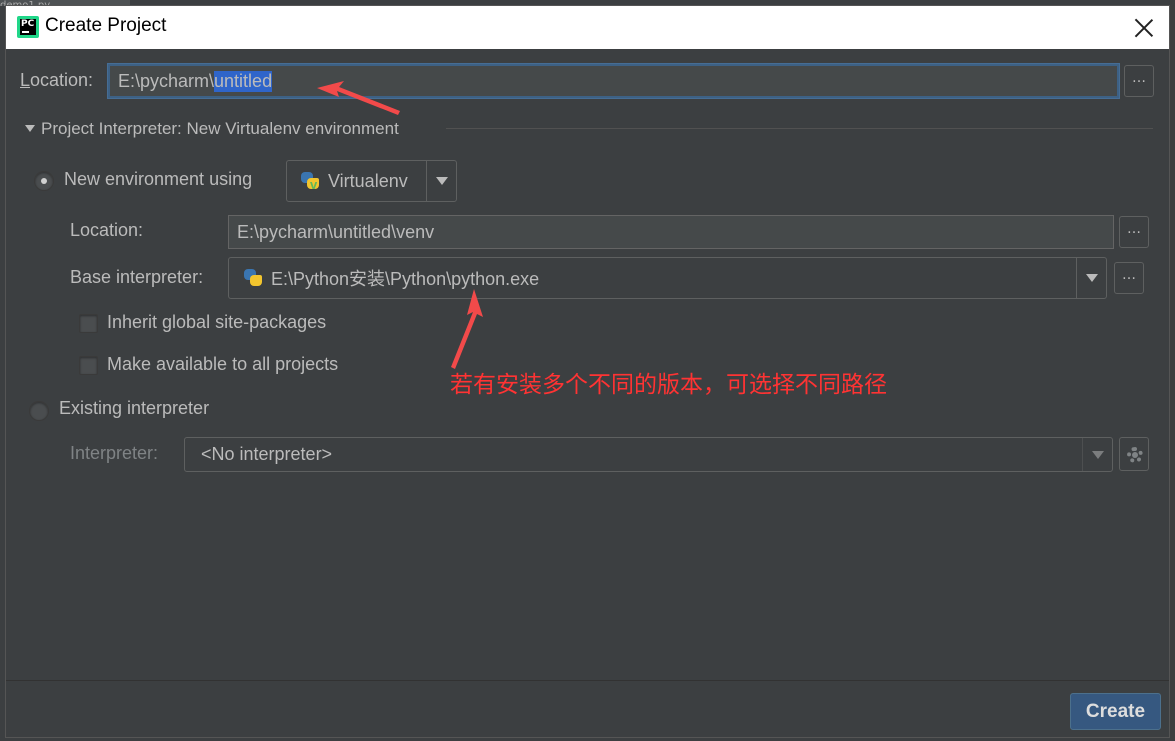  Describe the element at coordinates (671, 232) in the screenshot. I see `venv-location-input: E:\pycharm\untitled\venv` at that location.